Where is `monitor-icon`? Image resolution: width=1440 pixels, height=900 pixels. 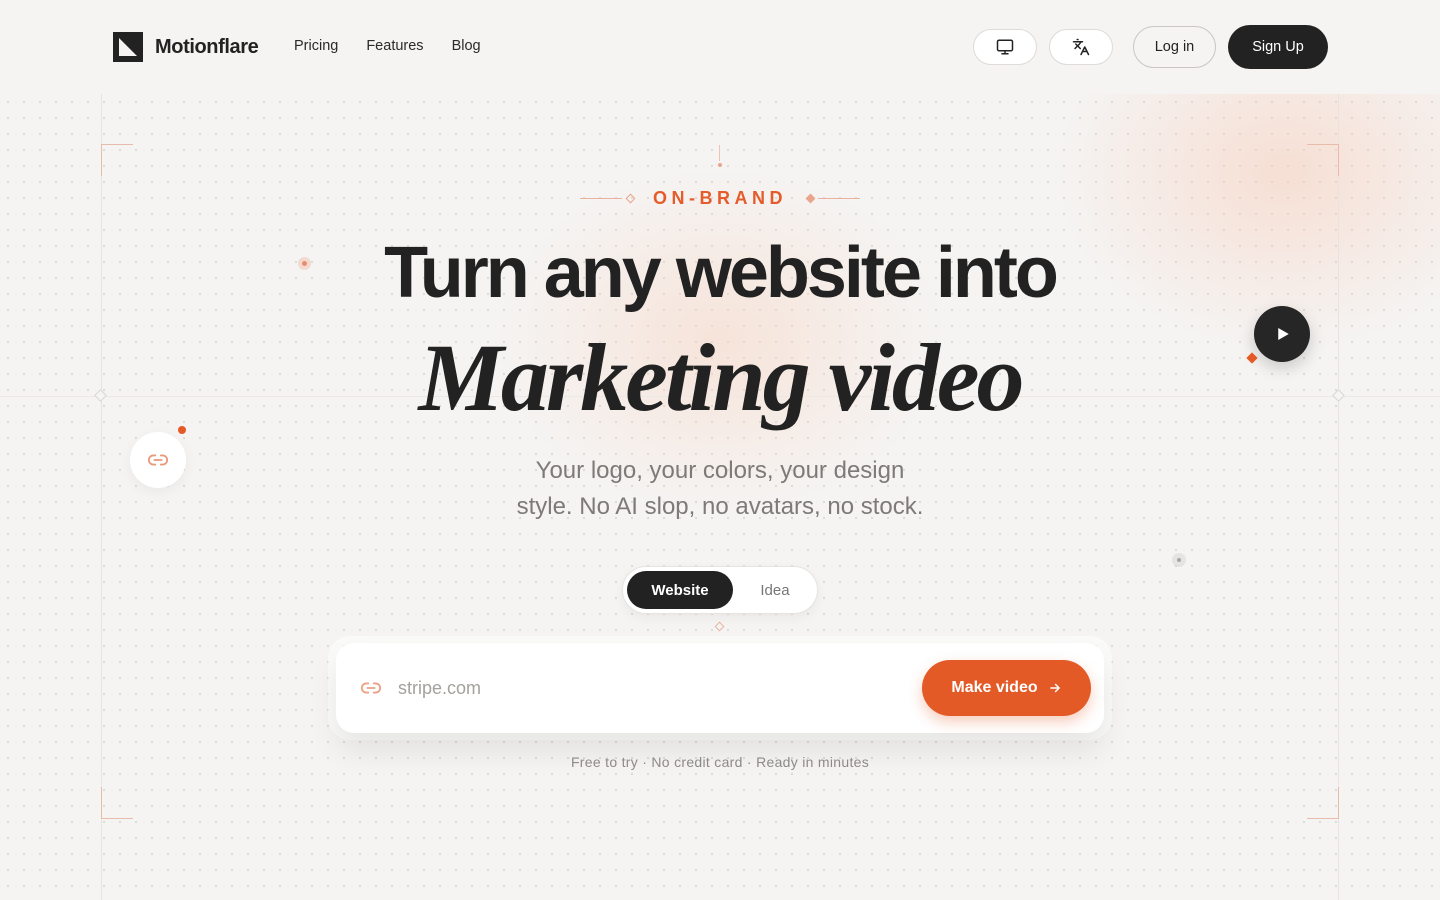 monitor-icon is located at coordinates (1005, 47).